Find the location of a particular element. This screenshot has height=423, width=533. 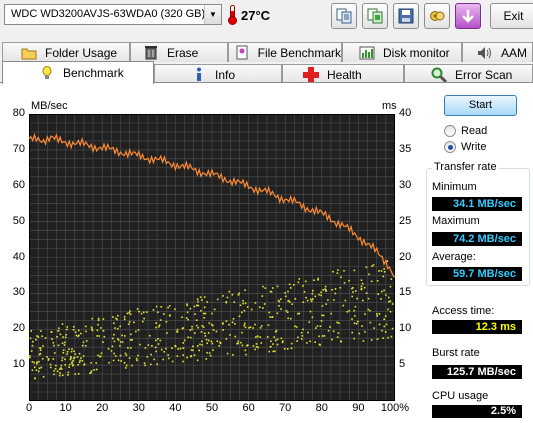

write-radio: Write is located at coordinates (465, 147).